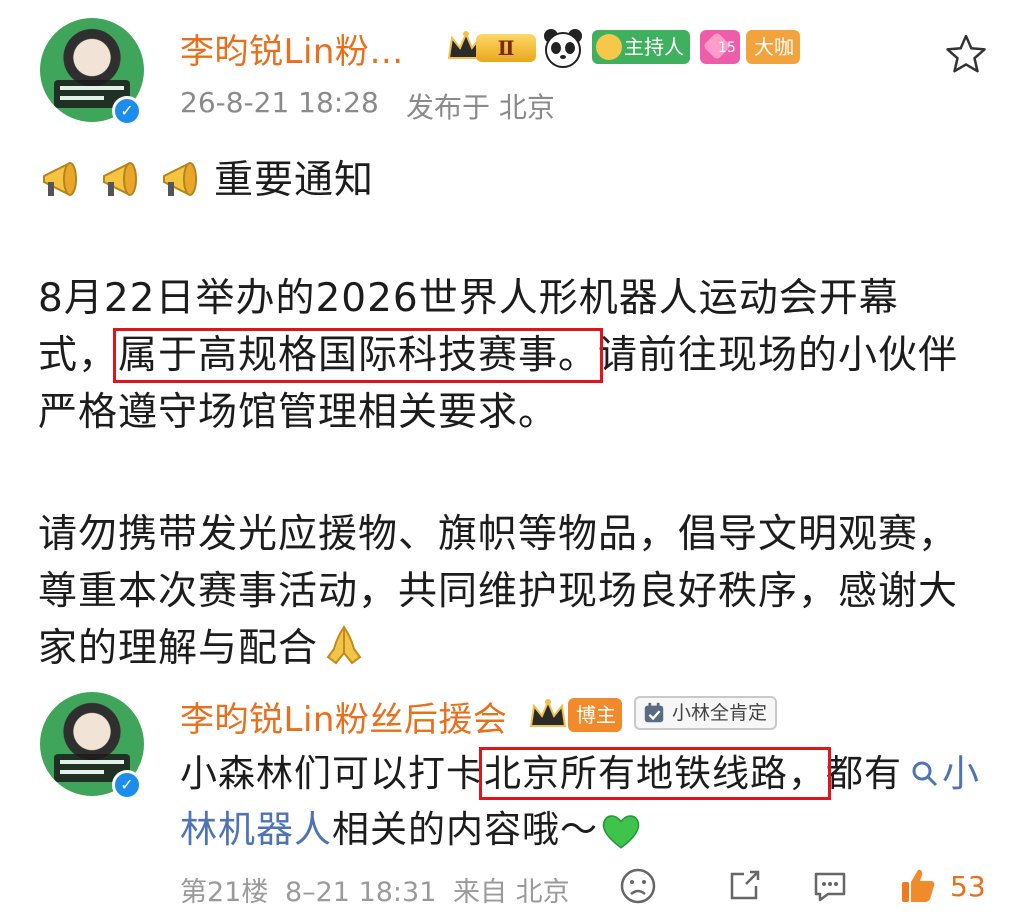 The width and height of the screenshot is (1024, 920). I want to click on reply-location: 来自 北京, so click(511, 892).